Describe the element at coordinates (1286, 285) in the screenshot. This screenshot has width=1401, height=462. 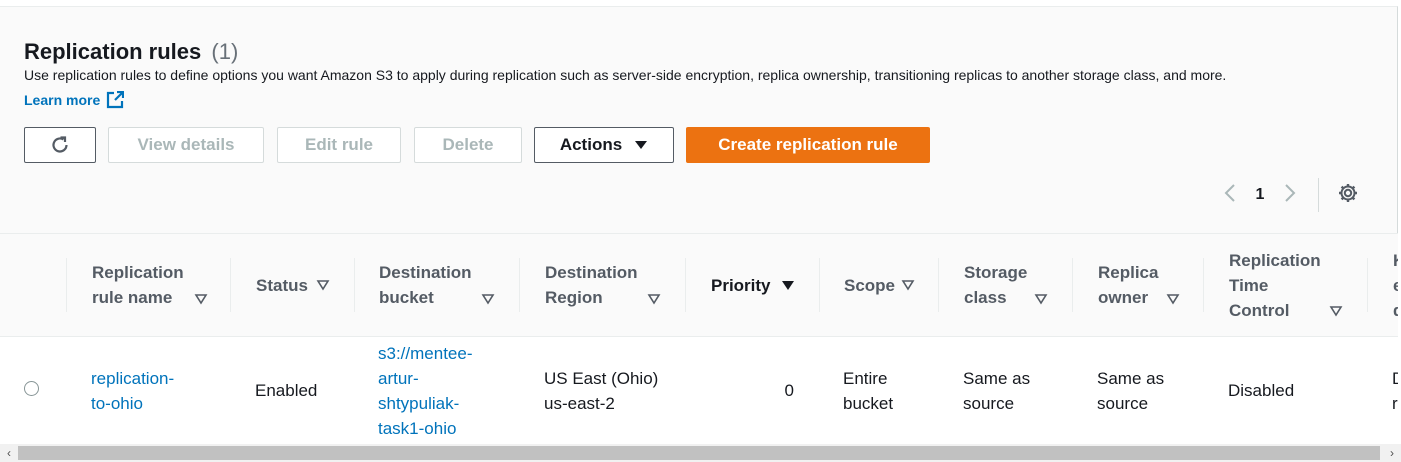
I see `column-header-replication-time-control: Replication Time Control` at that location.